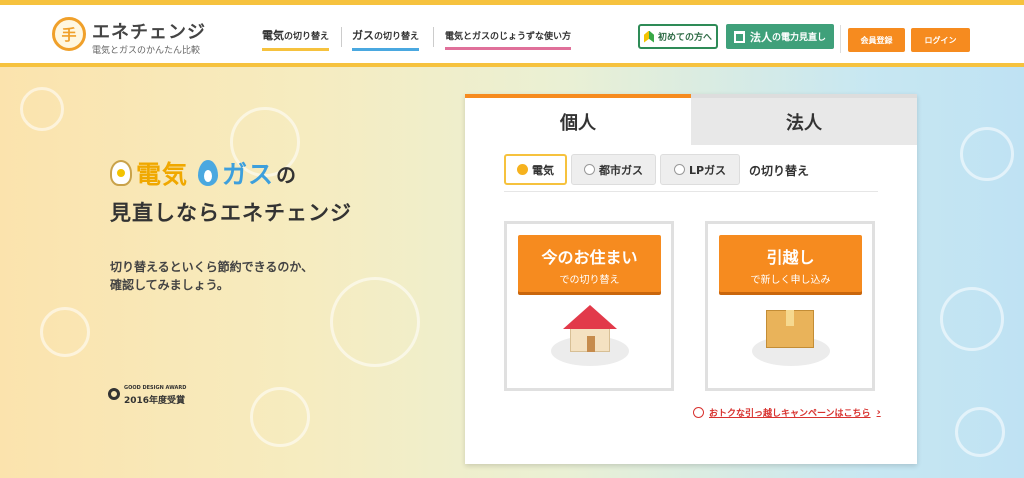 The height and width of the screenshot is (478, 1024). I want to click on beginner-guide-button: 初めての方へ, so click(678, 36).